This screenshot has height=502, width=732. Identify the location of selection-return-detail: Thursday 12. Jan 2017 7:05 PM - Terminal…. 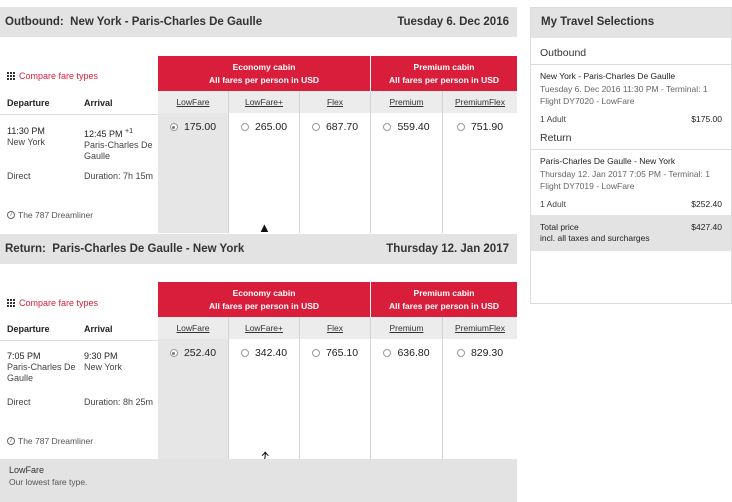
(625, 174).